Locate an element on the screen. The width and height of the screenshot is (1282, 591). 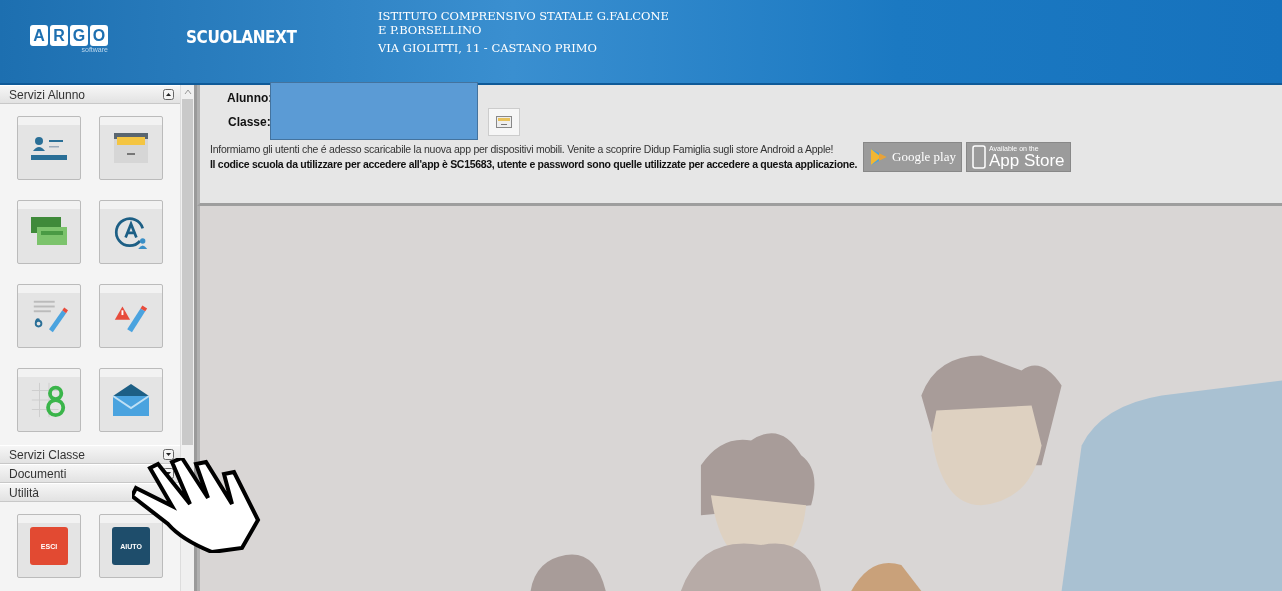
drawer-icon is located at coordinates (131, 148).